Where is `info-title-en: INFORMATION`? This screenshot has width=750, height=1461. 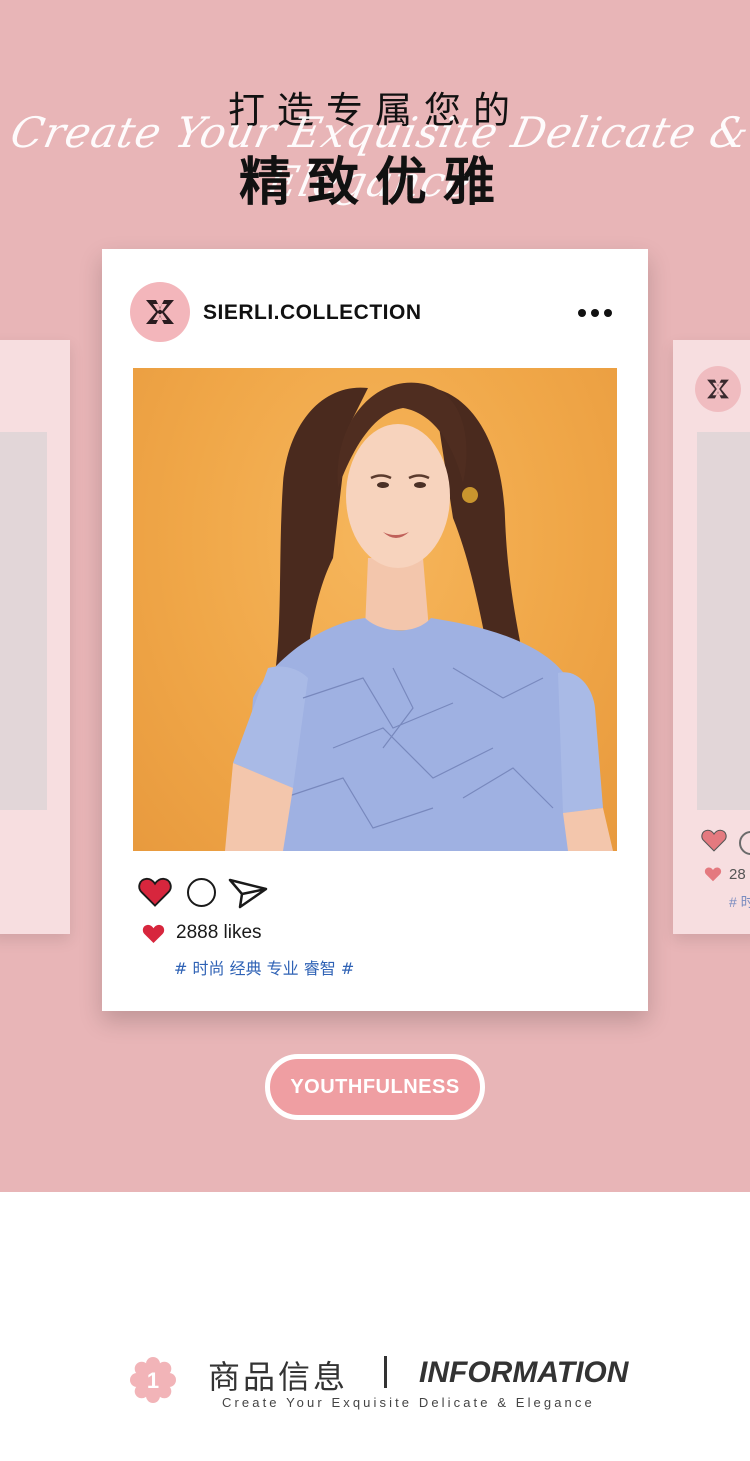
info-title-en: INFORMATION is located at coordinates (524, 1372).